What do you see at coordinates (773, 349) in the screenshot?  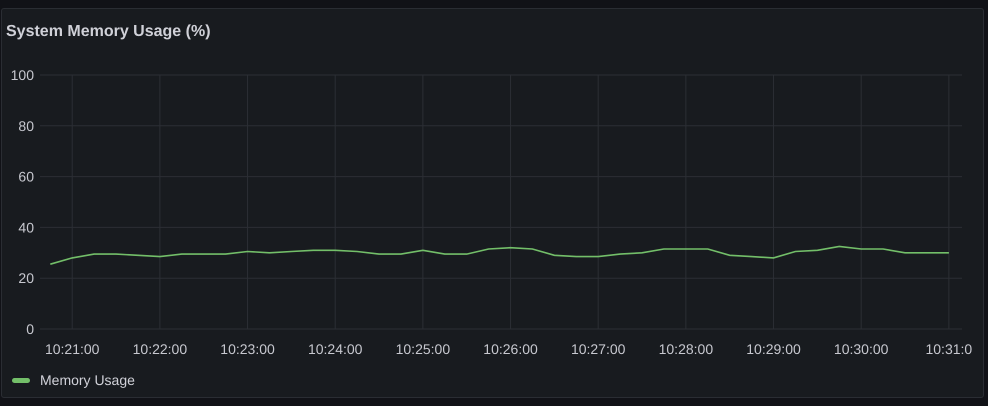 I see `axis-tick-label: 10:29:00` at bounding box center [773, 349].